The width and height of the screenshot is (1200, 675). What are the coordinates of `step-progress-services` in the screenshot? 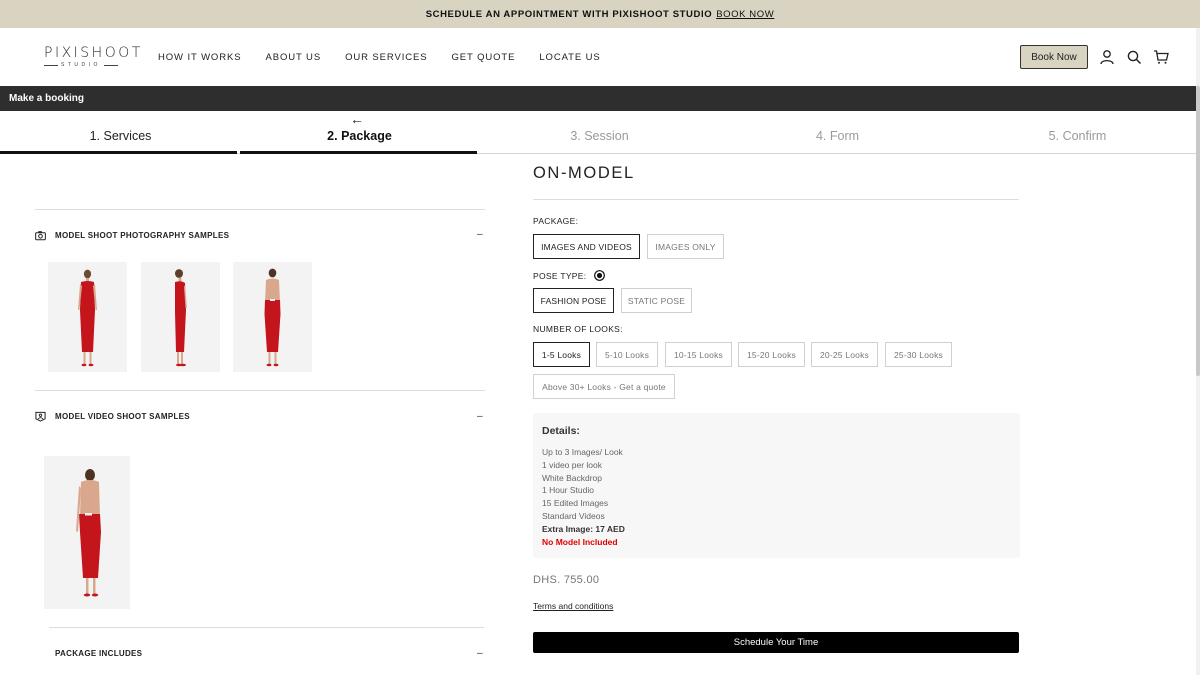 It's located at (118, 152).